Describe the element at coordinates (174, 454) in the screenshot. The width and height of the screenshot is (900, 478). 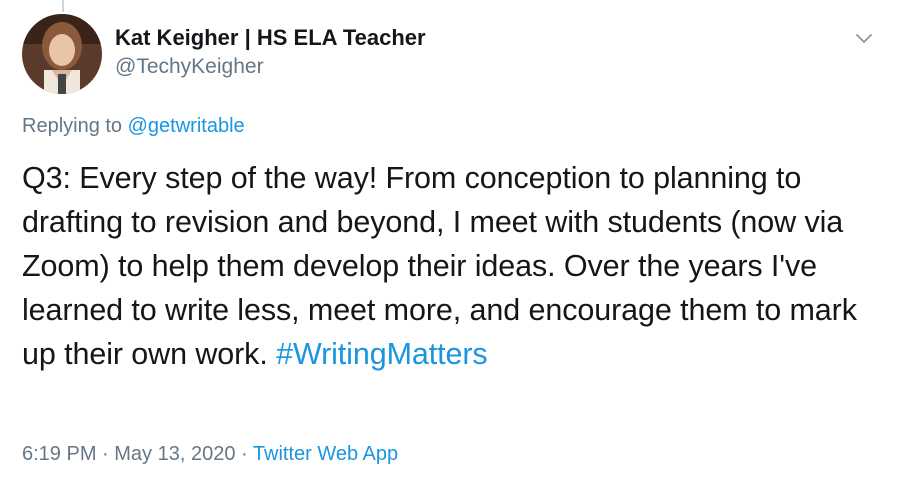
I see `tweet-date: May 13, 2020` at that location.